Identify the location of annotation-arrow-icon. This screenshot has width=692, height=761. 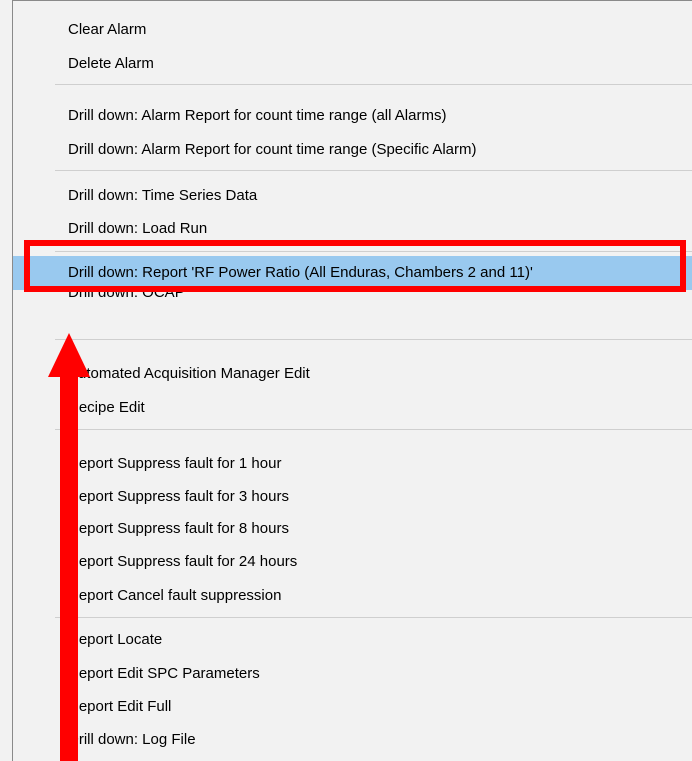
(69, 547).